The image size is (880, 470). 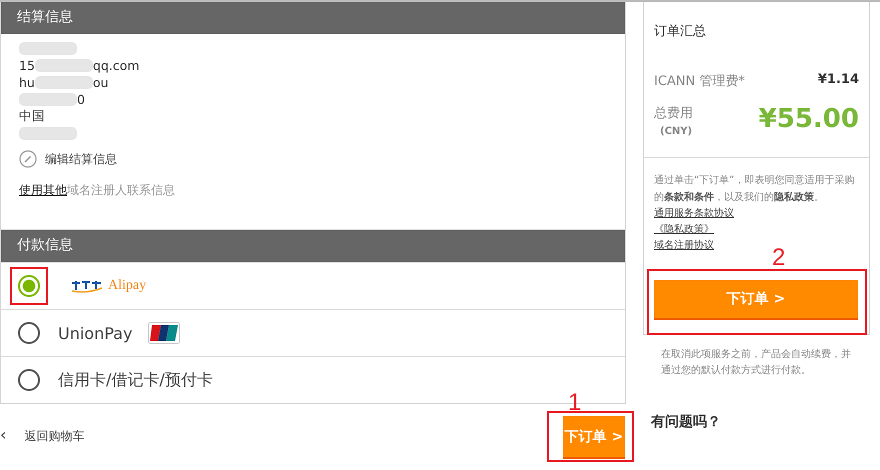 What do you see at coordinates (127, 286) in the screenshot?
I see `brand-text: Alipay` at bounding box center [127, 286].